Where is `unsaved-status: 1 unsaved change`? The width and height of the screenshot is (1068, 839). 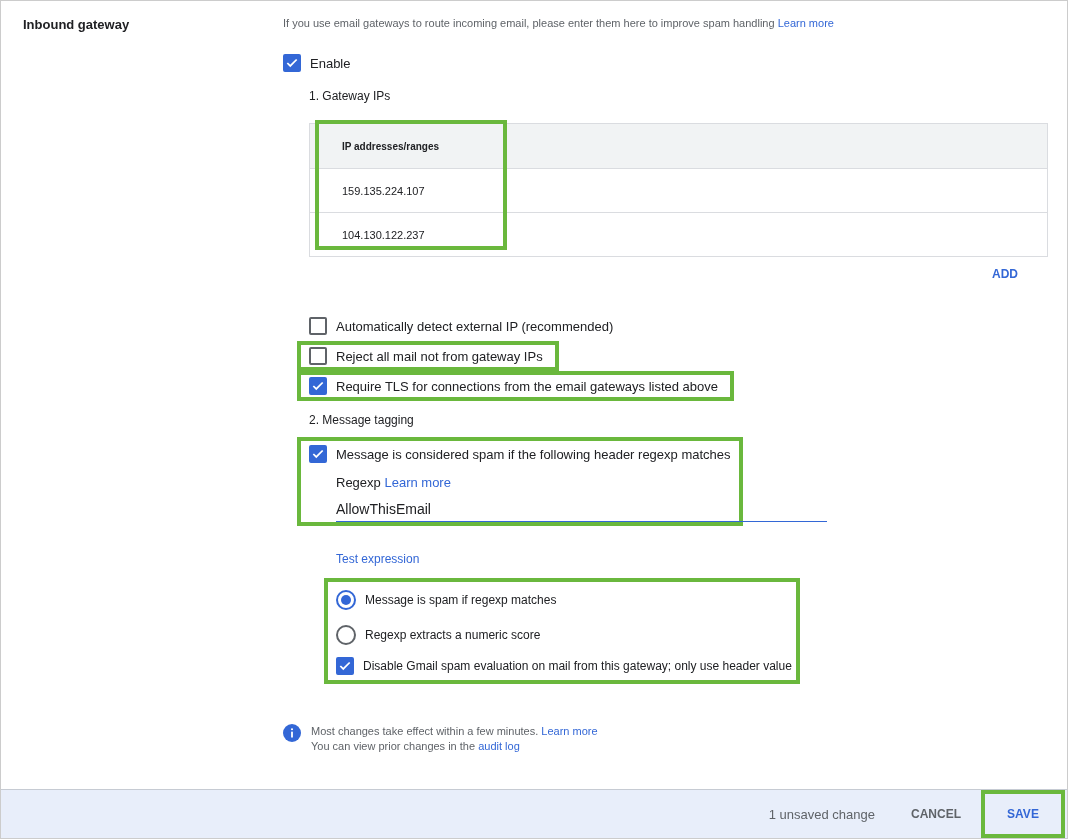 unsaved-status: 1 unsaved change is located at coordinates (821, 814).